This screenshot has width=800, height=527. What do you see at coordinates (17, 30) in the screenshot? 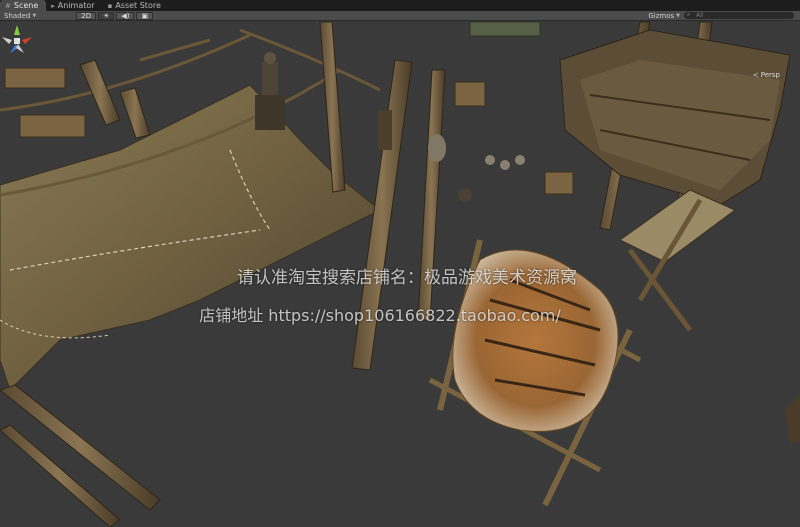
I see `axis-y-cone` at bounding box center [17, 30].